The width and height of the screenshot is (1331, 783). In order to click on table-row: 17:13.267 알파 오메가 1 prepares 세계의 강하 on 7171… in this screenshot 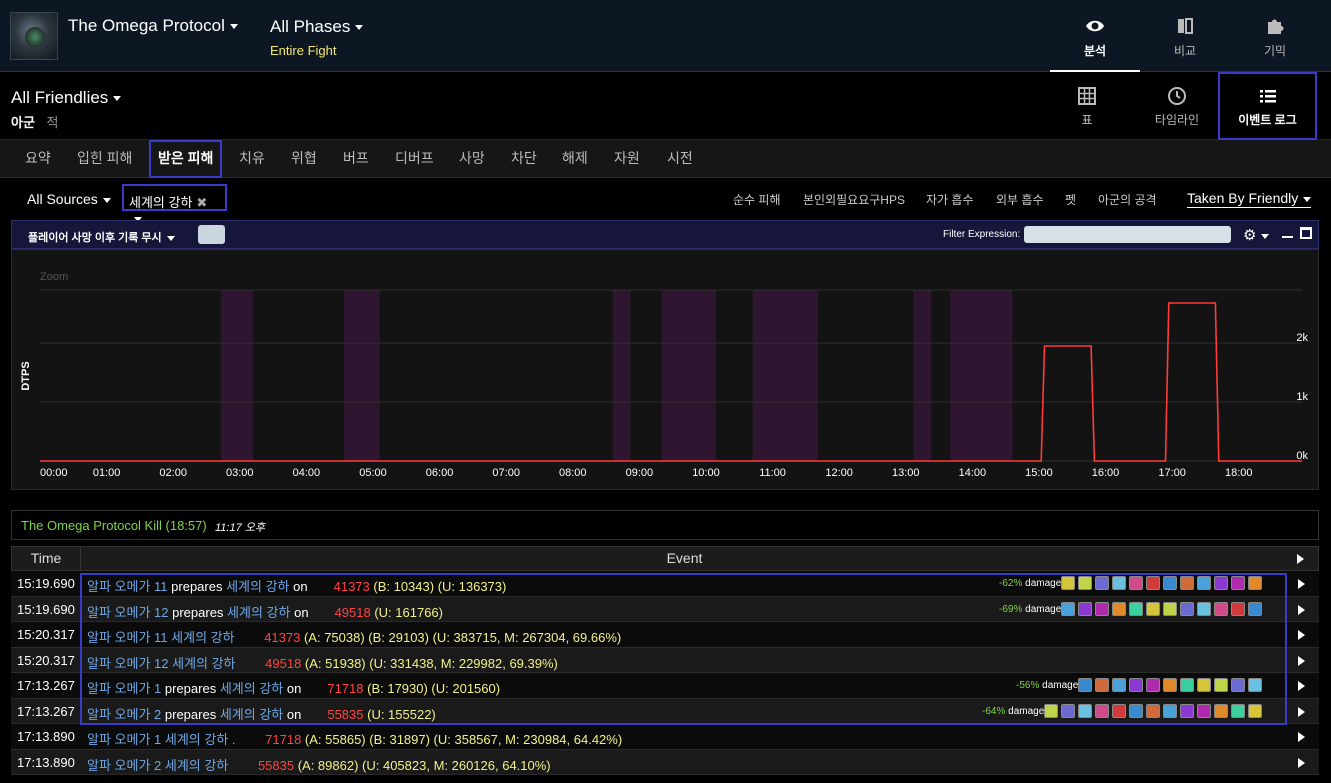, I will do `click(665, 686)`.